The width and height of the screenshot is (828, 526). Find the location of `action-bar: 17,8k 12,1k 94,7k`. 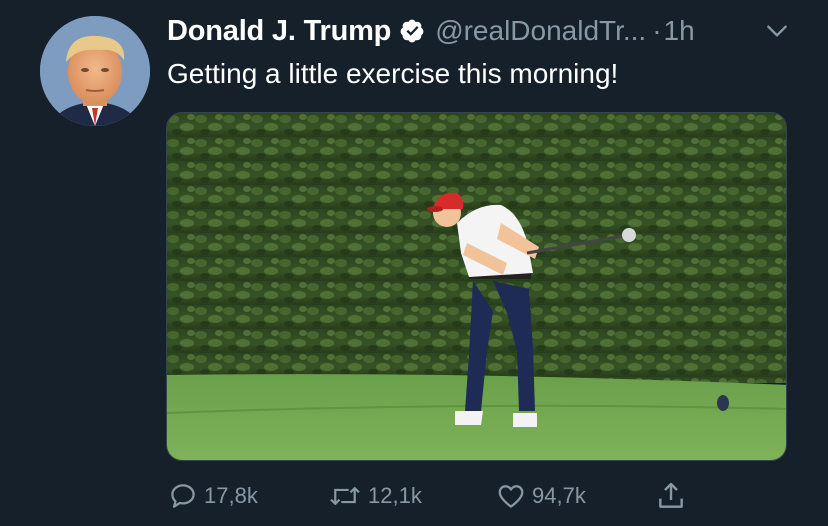

action-bar: 17,8k 12,1k 94,7k is located at coordinates (414, 496).